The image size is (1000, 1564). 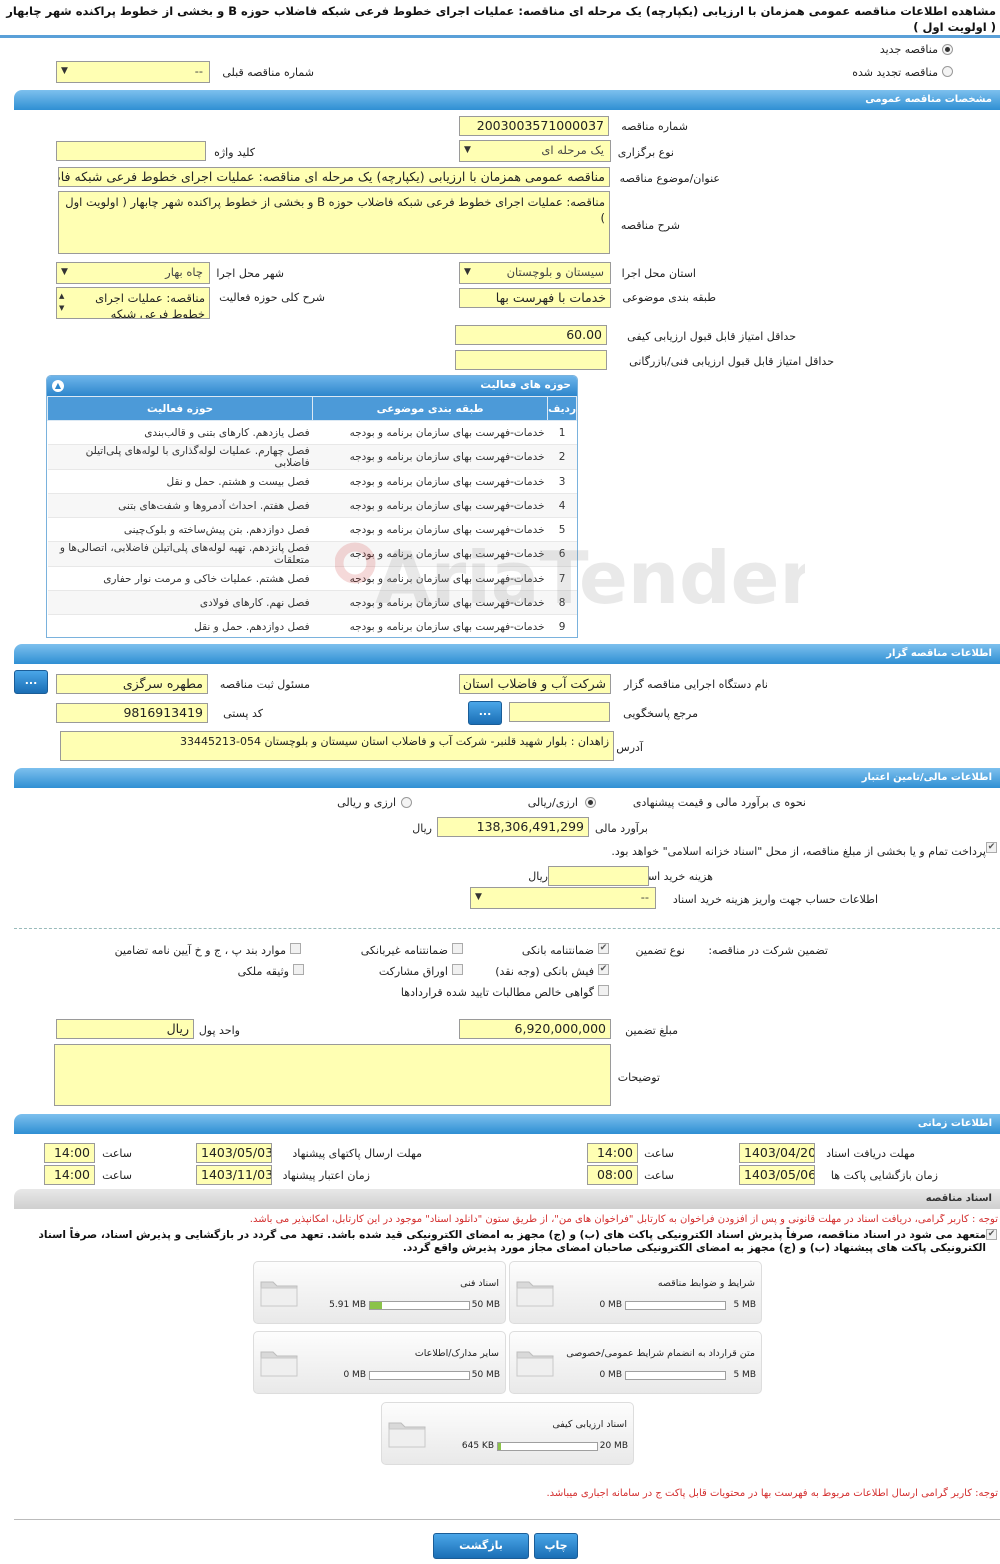 What do you see at coordinates (133, 72) in the screenshot?
I see `prev-tender-select: -- ▼` at bounding box center [133, 72].